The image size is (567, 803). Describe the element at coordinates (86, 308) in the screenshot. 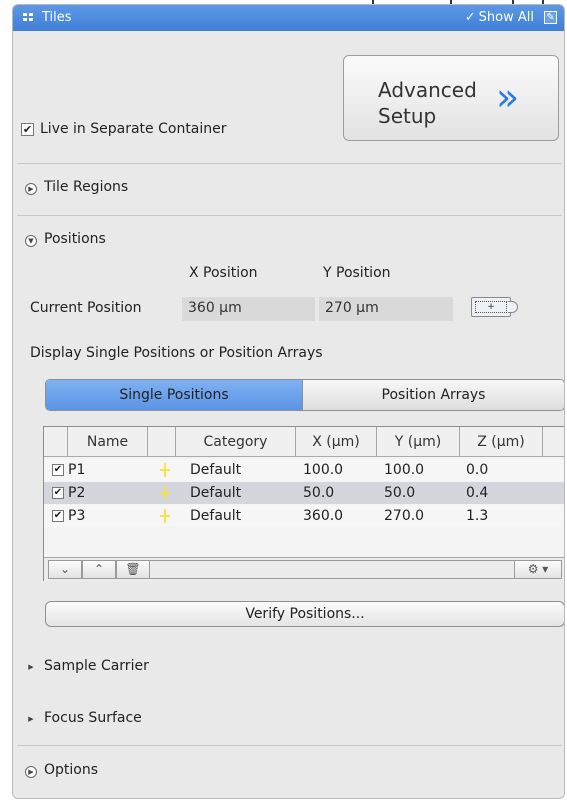

I see `current-position-label: Current Position` at that location.